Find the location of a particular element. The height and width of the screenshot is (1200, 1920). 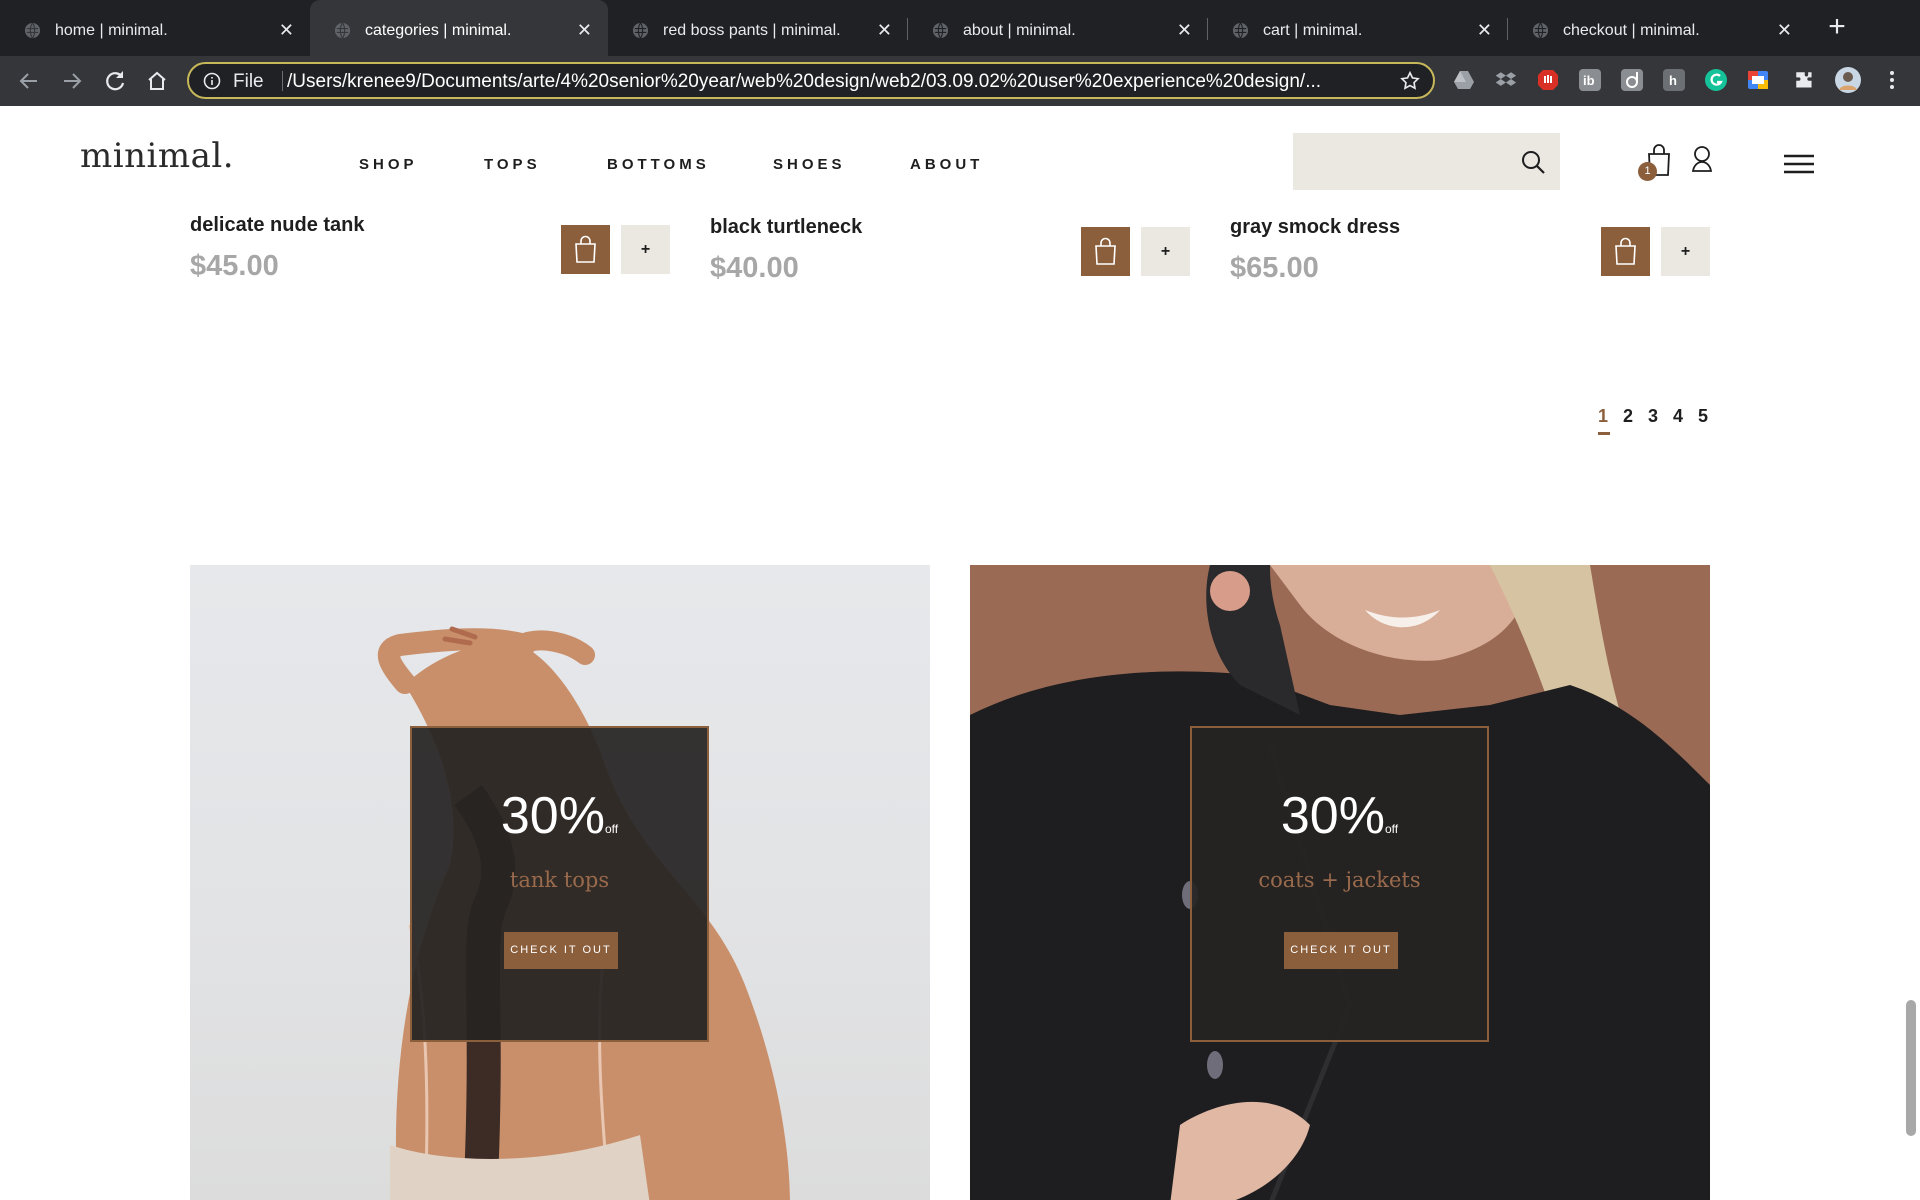

product-name: gray smock dress is located at coordinates (1315, 227).